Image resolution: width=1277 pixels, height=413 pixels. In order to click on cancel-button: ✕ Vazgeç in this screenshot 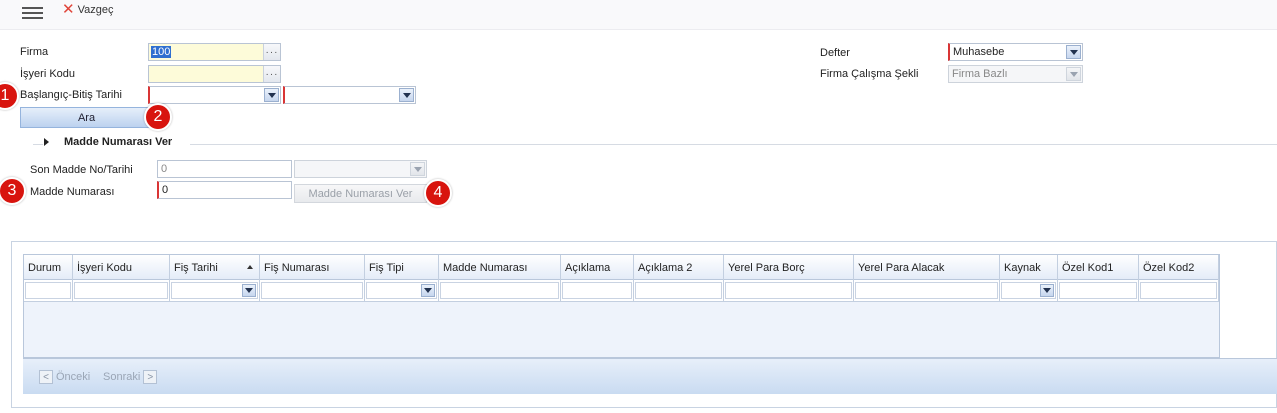, I will do `click(87, 10)`.